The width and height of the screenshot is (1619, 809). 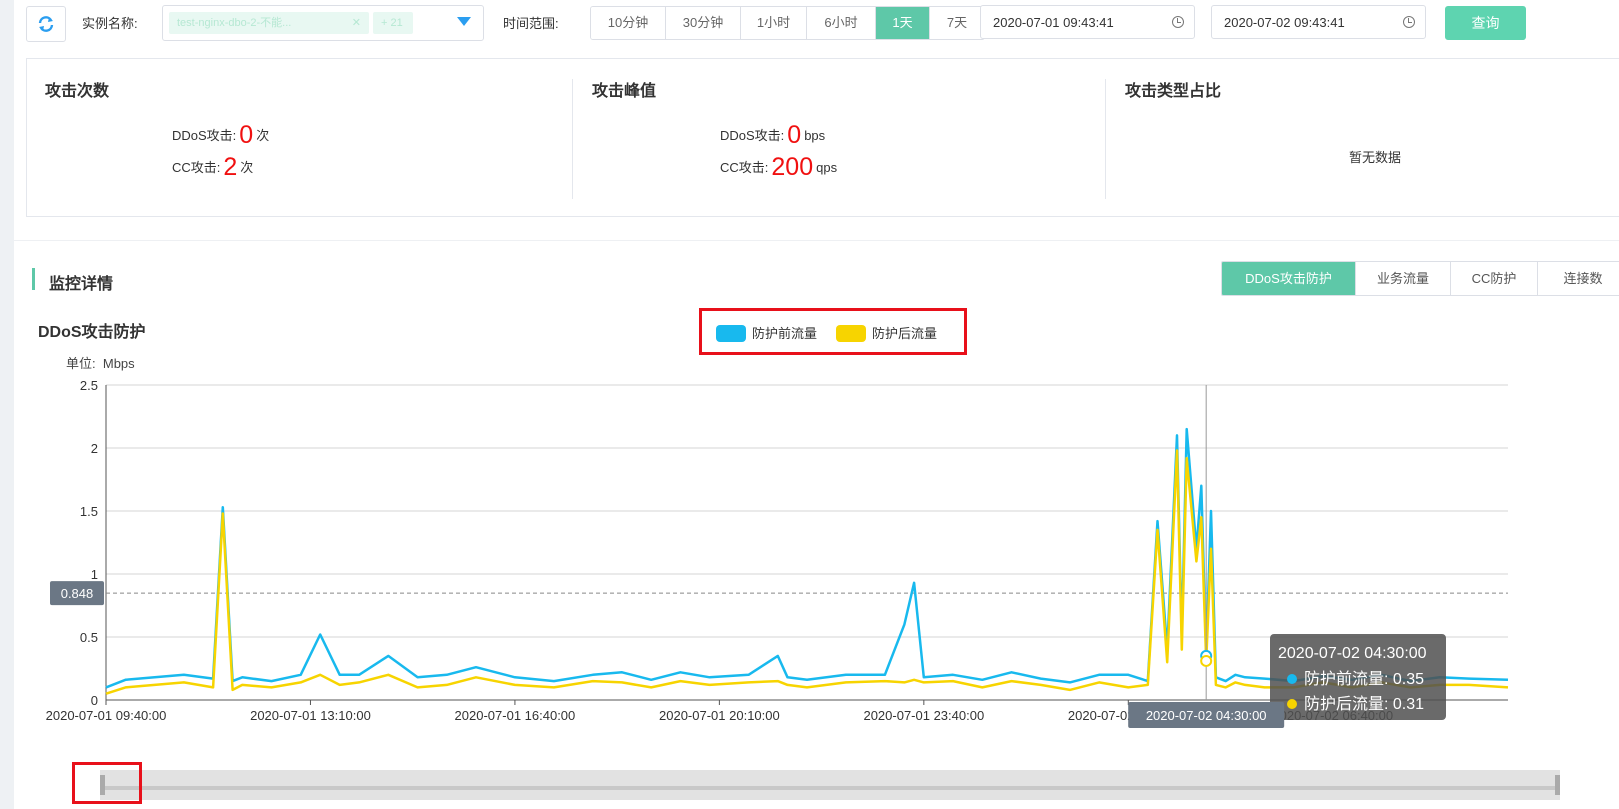 I want to click on refresh-icon, so click(x=46, y=24).